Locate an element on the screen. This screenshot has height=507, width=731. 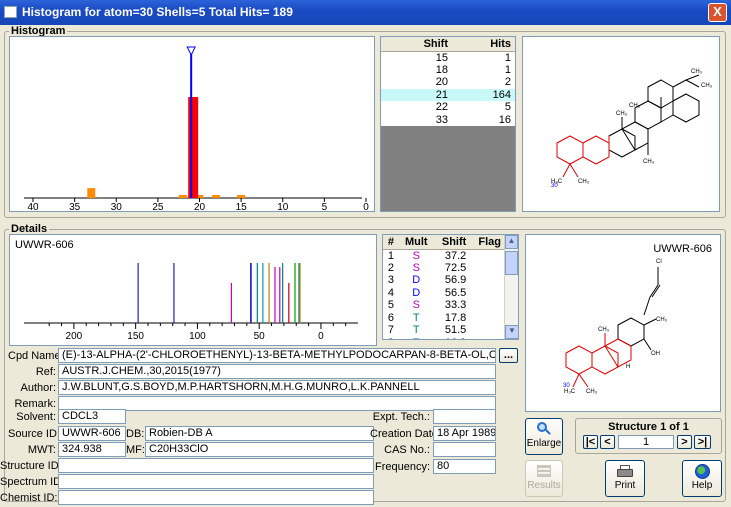
expt-tech-label: Expt. Tech.: is located at coordinates (401, 417).